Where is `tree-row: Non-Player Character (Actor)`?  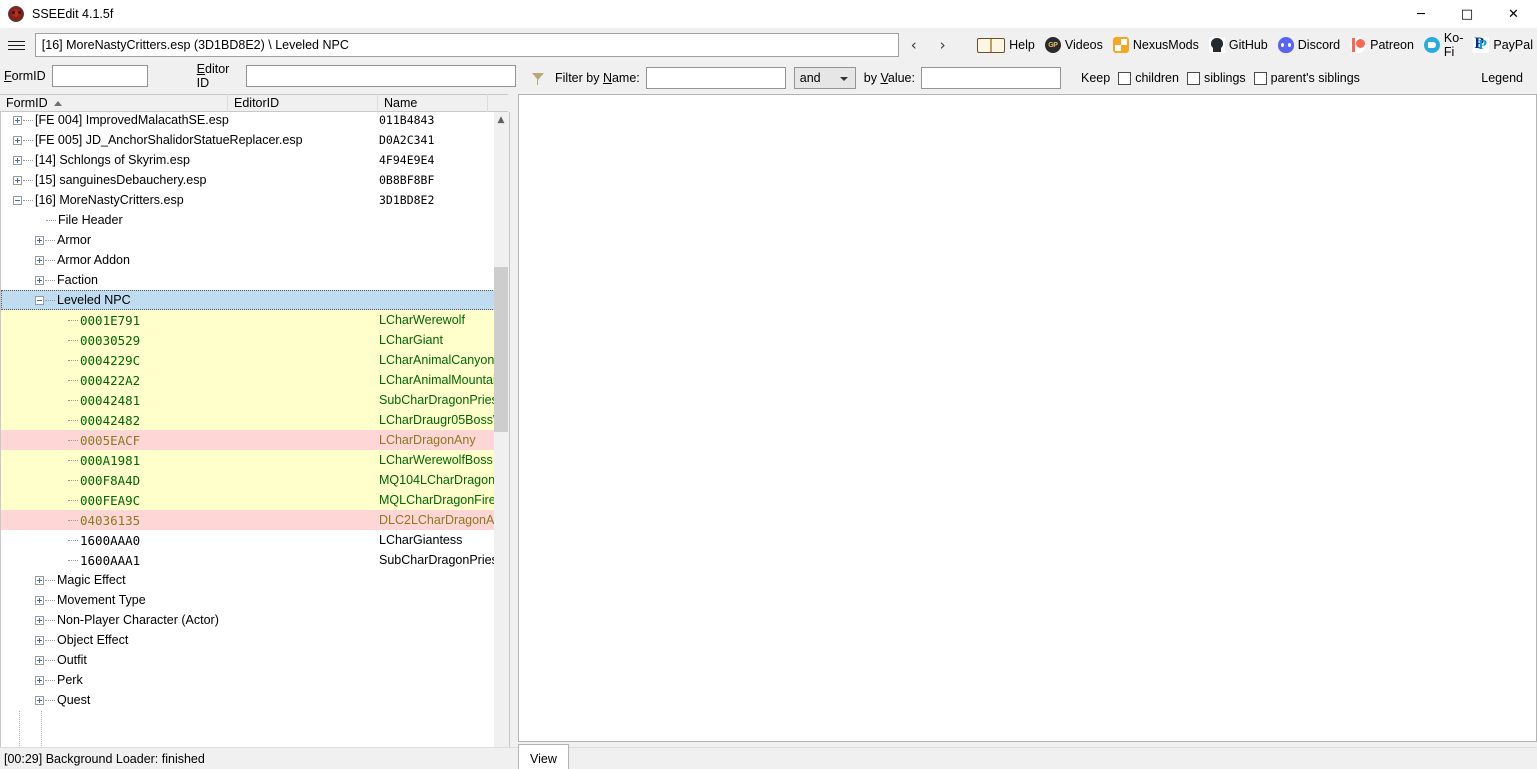 tree-row: Non-Player Character (Actor) is located at coordinates (254, 620).